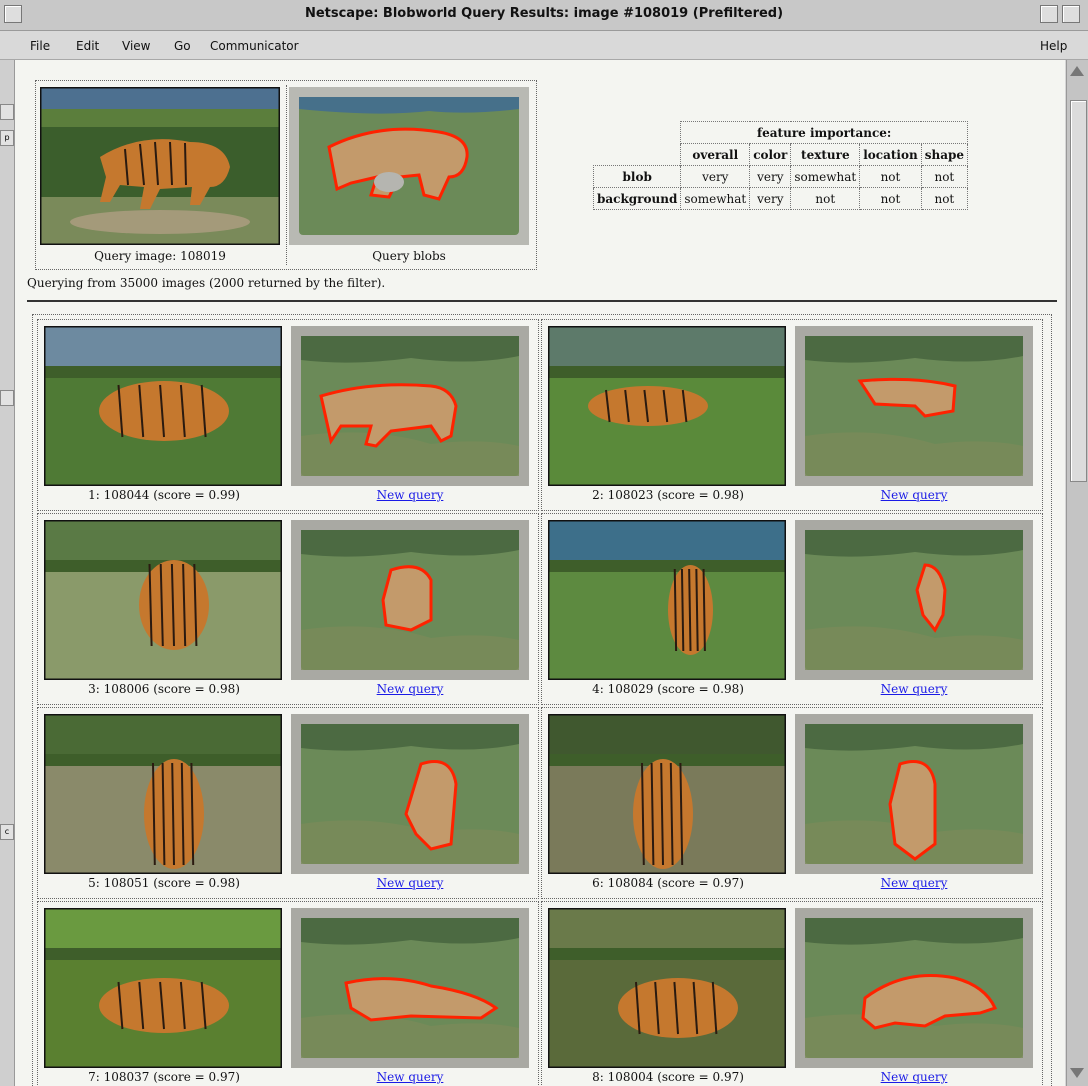 Image resolution: width=1088 pixels, height=1086 pixels. Describe the element at coordinates (715, 154) in the screenshot. I see `column-header: overall` at that location.